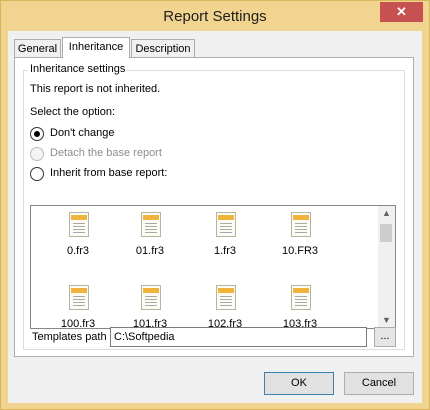 This screenshot has height=410, width=430. I want to click on scroll-down-arrow-icon: ▼, so click(386, 320).